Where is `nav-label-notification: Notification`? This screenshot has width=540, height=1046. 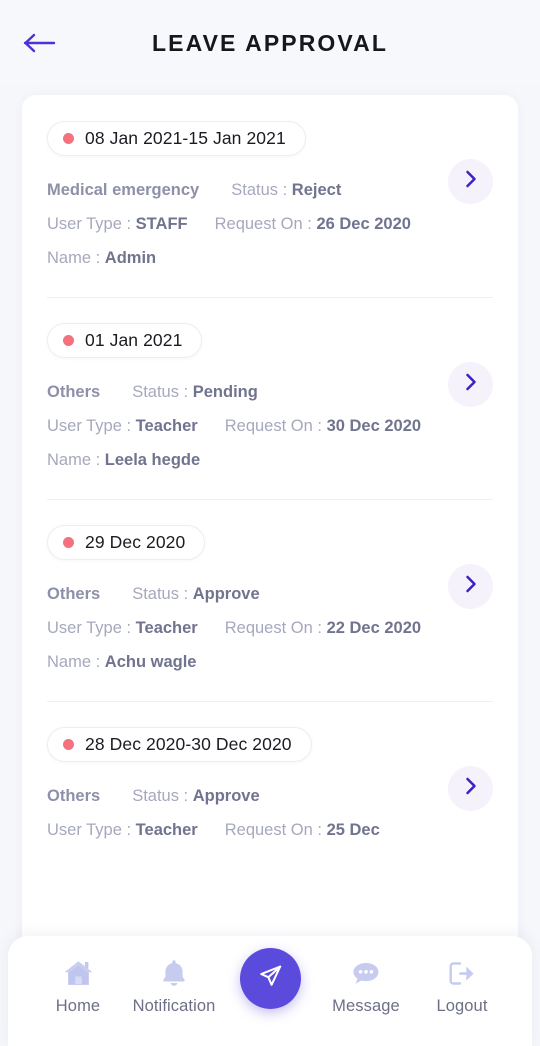
nav-label-notification: Notification is located at coordinates (174, 1006).